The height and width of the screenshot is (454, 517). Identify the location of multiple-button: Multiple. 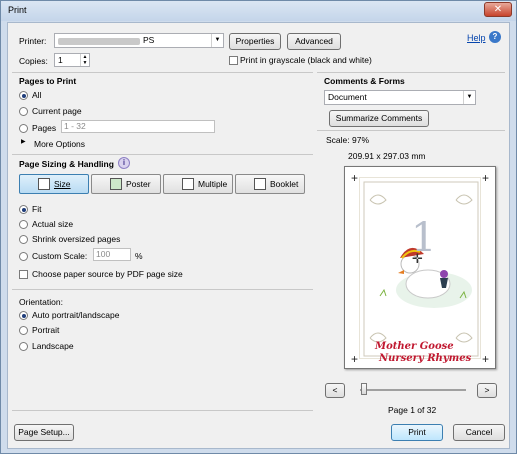
(198, 184).